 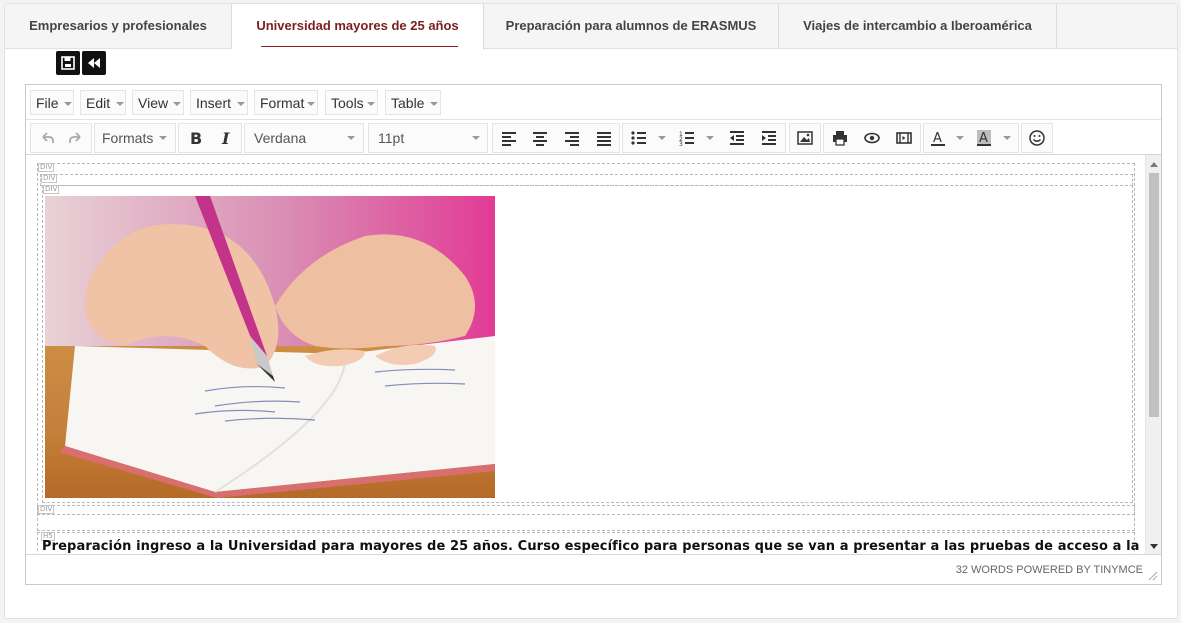 I want to click on preview-icon, so click(x=872, y=138).